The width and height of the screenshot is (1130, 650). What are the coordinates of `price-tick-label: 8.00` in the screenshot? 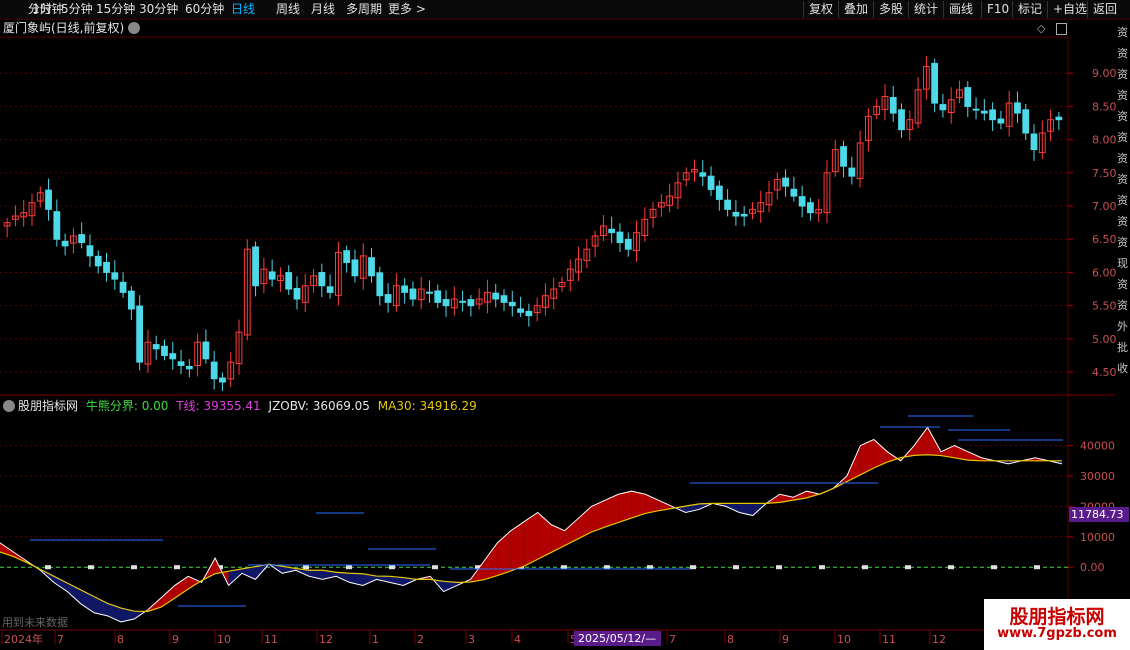 It's located at (1104, 140).